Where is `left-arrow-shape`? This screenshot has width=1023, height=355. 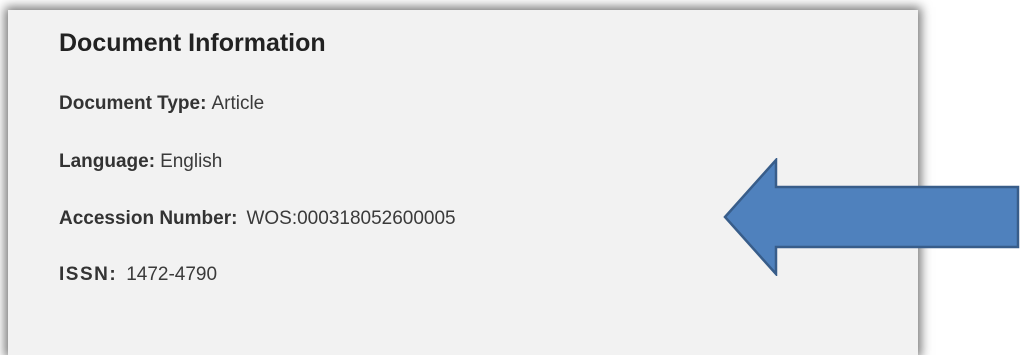
left-arrow-shape is located at coordinates (871, 217).